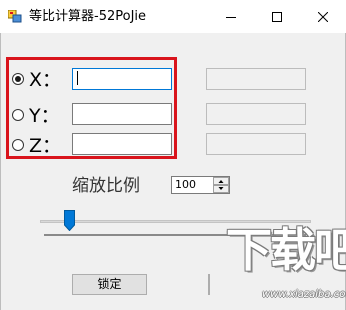 The image size is (346, 310). What do you see at coordinates (77, 78) in the screenshot?
I see `text-caret` at bounding box center [77, 78].